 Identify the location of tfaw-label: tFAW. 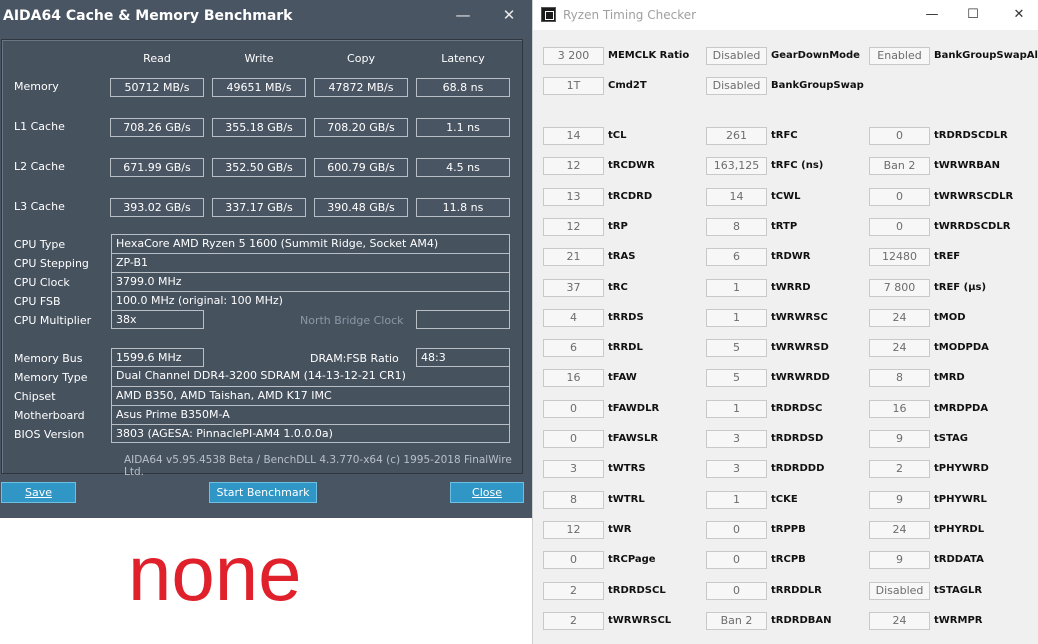
(622, 378).